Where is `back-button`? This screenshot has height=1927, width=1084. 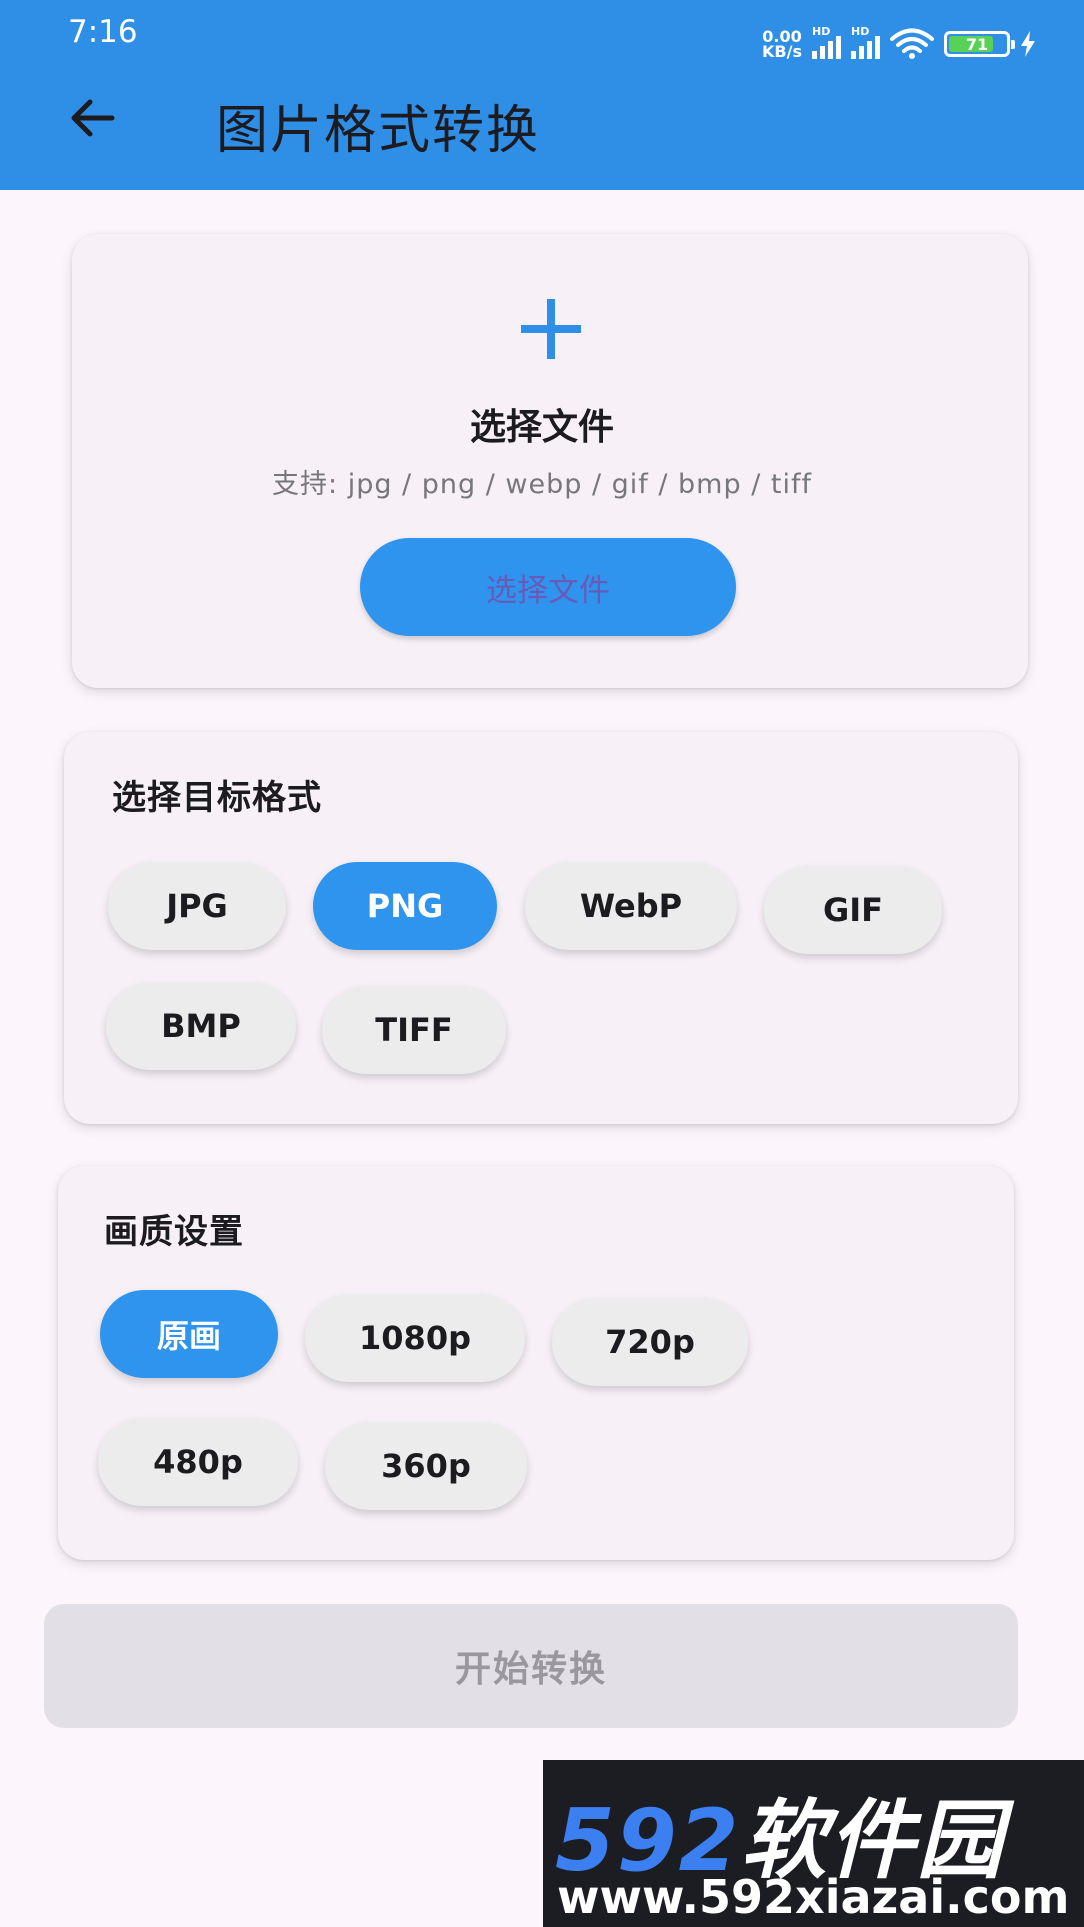
back-button is located at coordinates (92, 118).